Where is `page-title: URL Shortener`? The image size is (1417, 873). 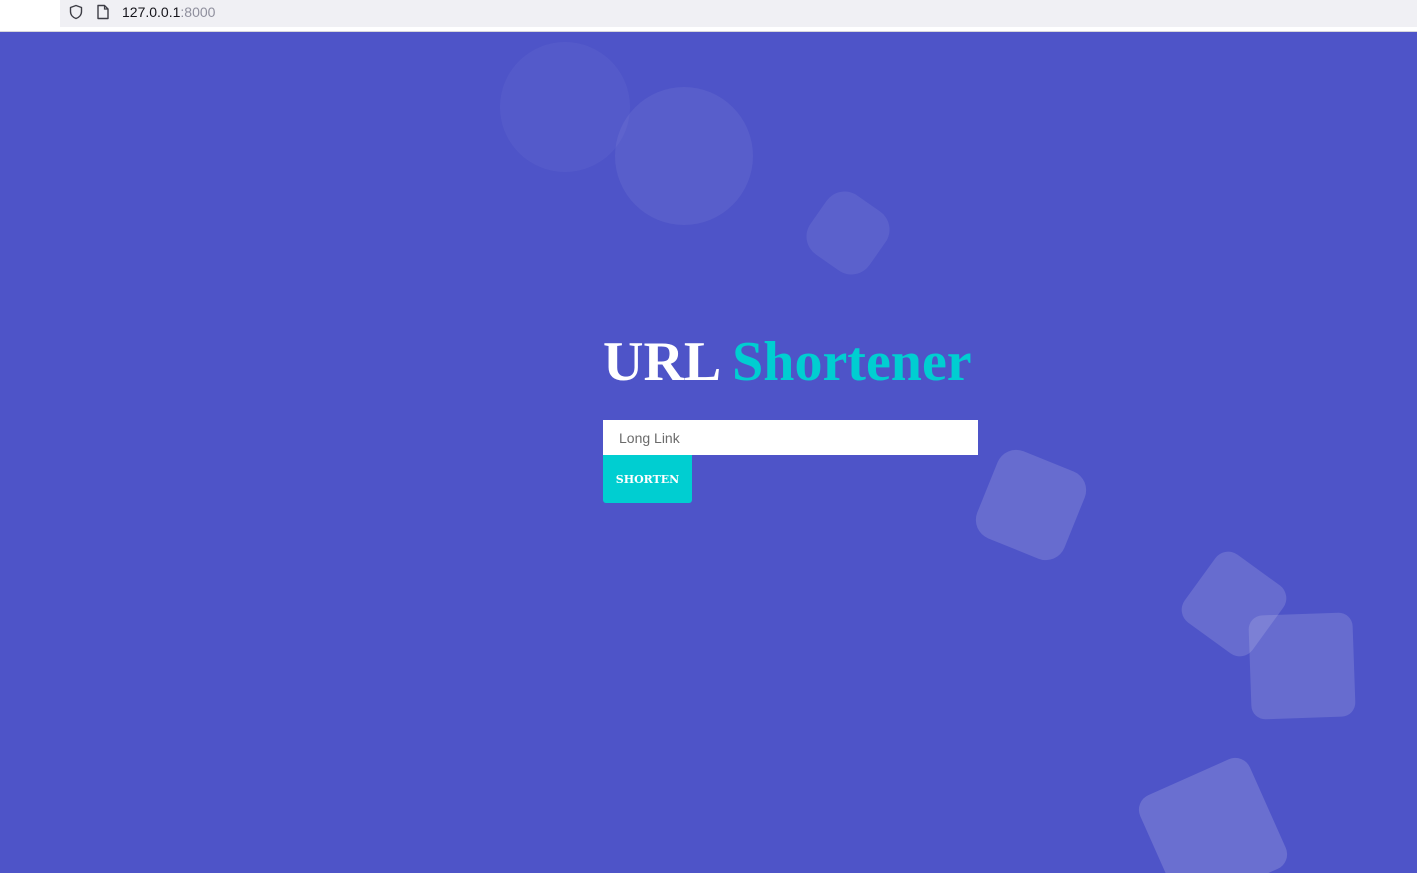
page-title: URL Shortener is located at coordinates (787, 362).